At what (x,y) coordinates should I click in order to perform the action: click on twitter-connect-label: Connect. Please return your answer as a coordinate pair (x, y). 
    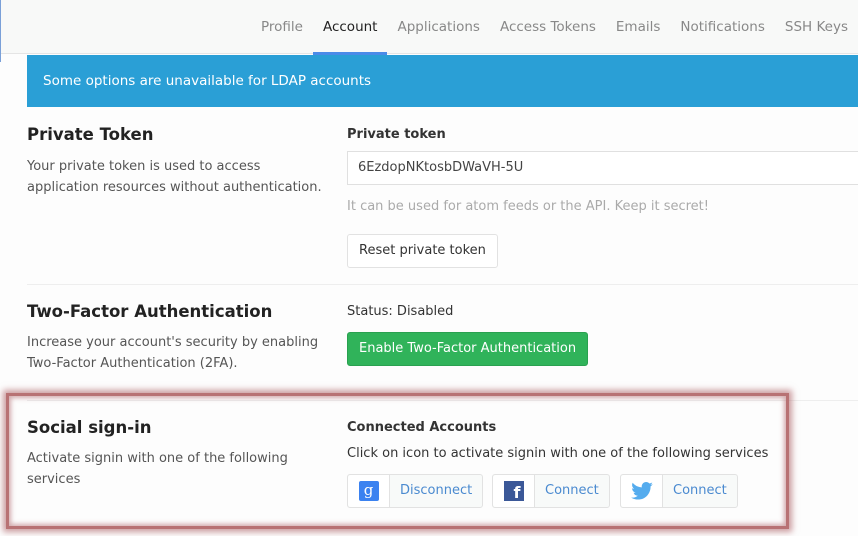
    Looking at the image, I should click on (700, 490).